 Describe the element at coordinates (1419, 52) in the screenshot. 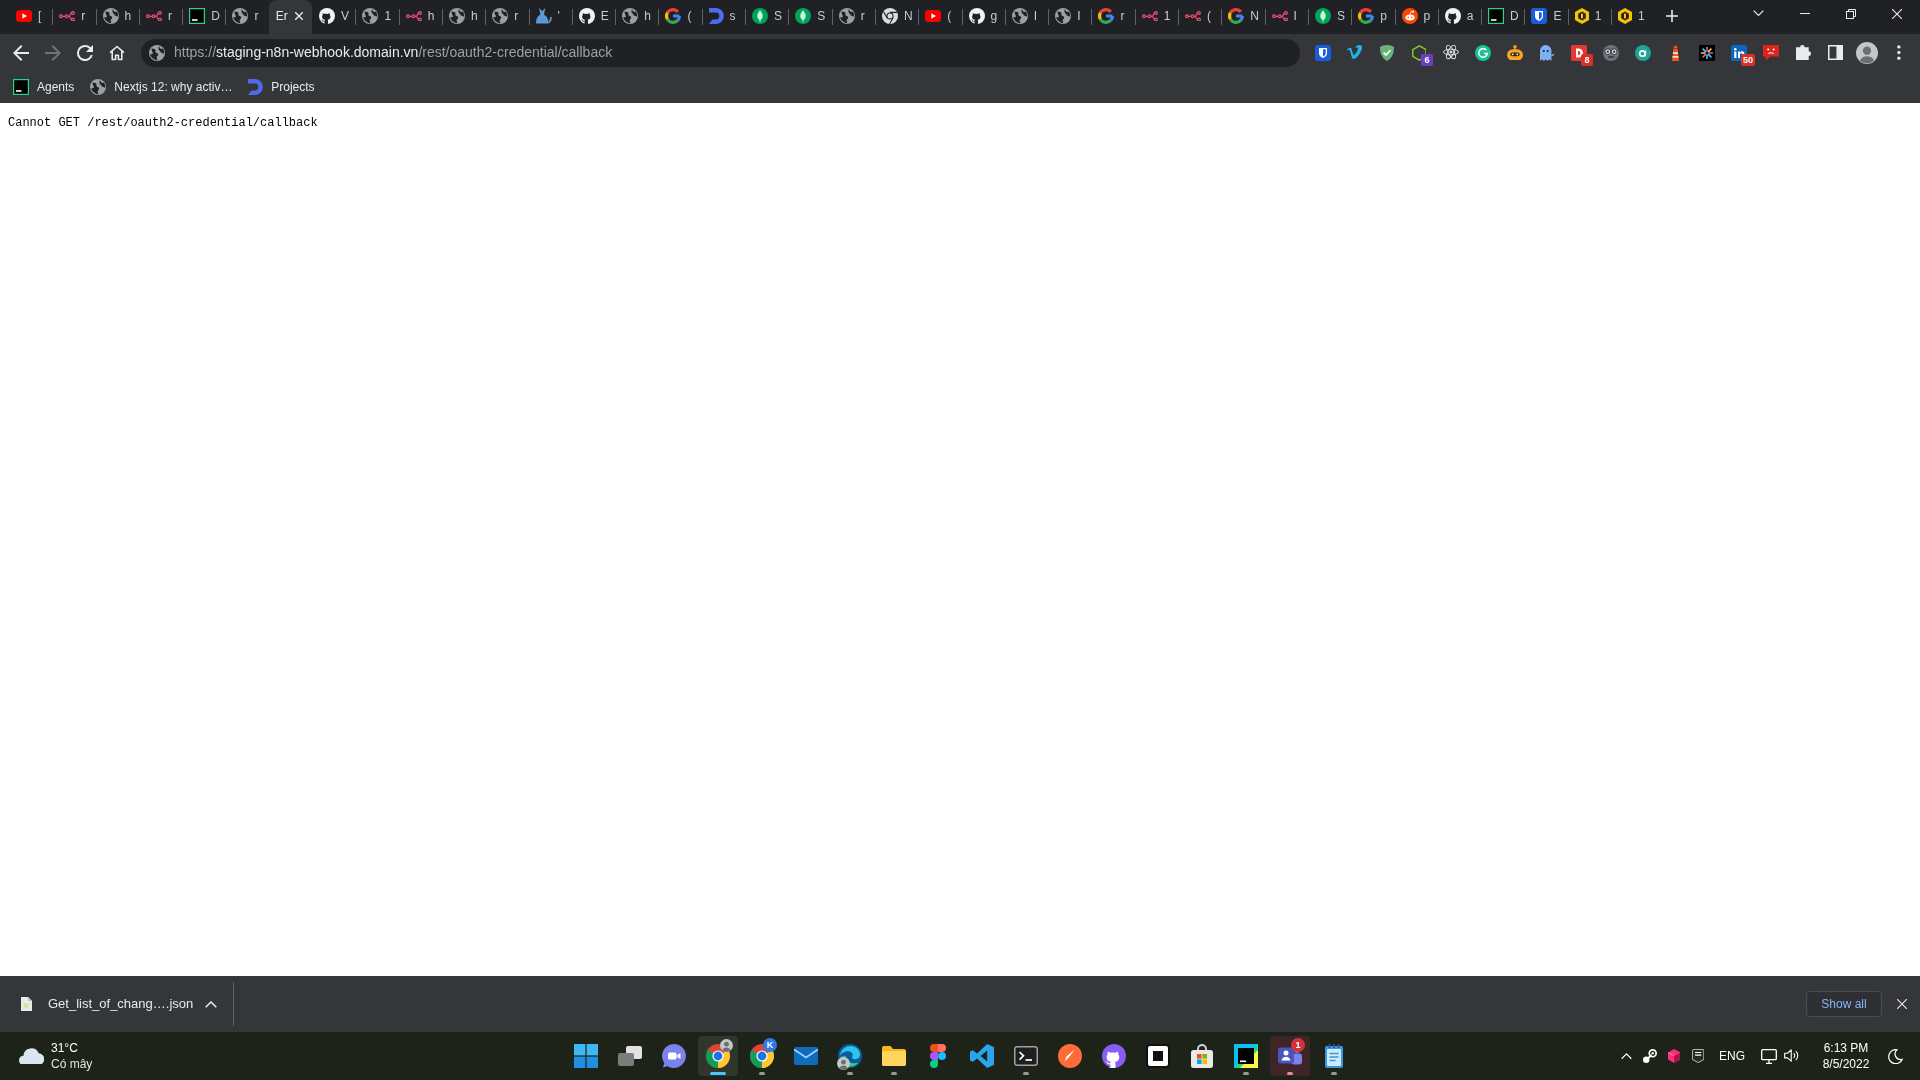

I see `hexagon-outline-icon` at that location.